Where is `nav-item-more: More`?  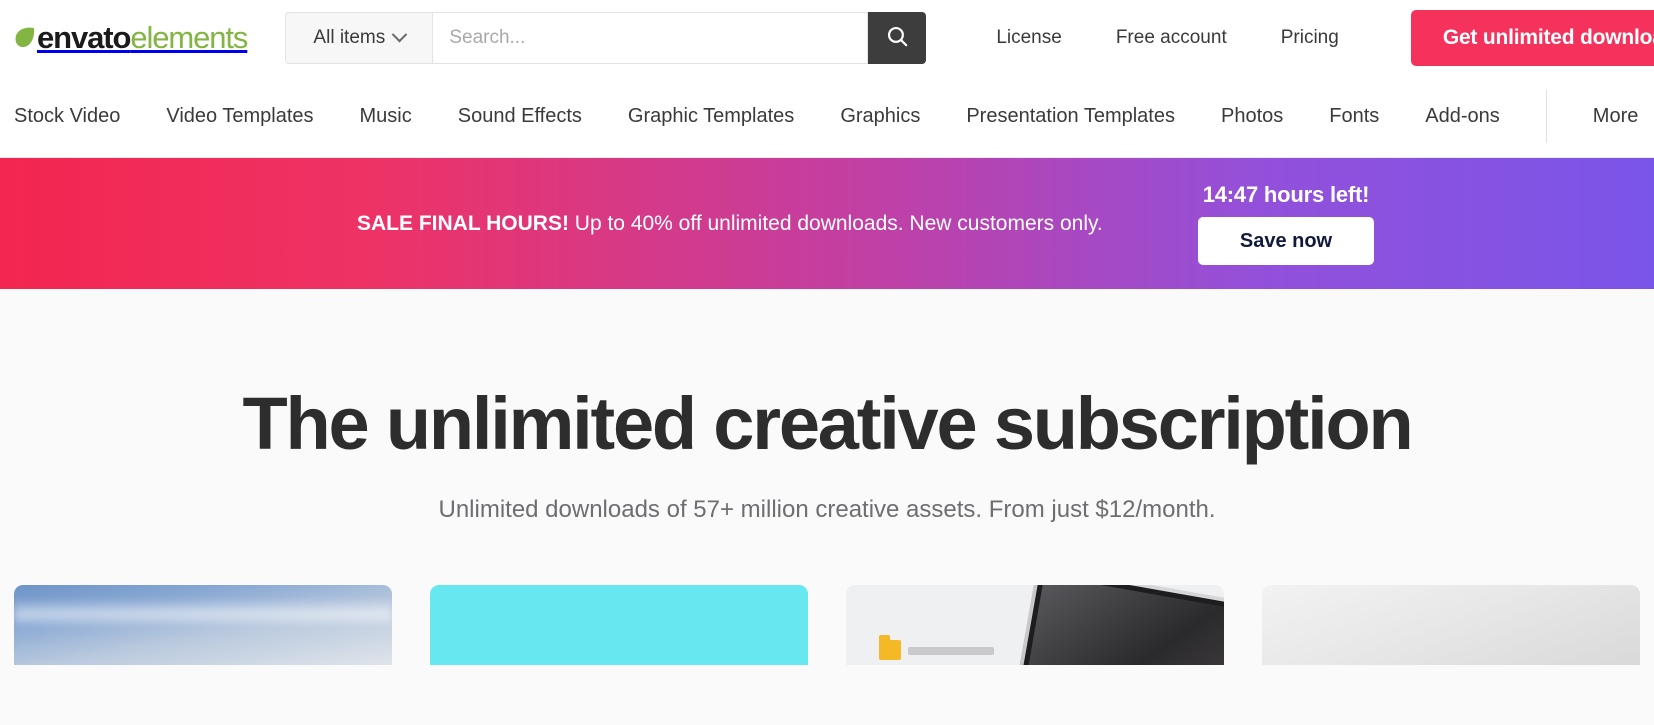 nav-item-more: More is located at coordinates (1616, 116).